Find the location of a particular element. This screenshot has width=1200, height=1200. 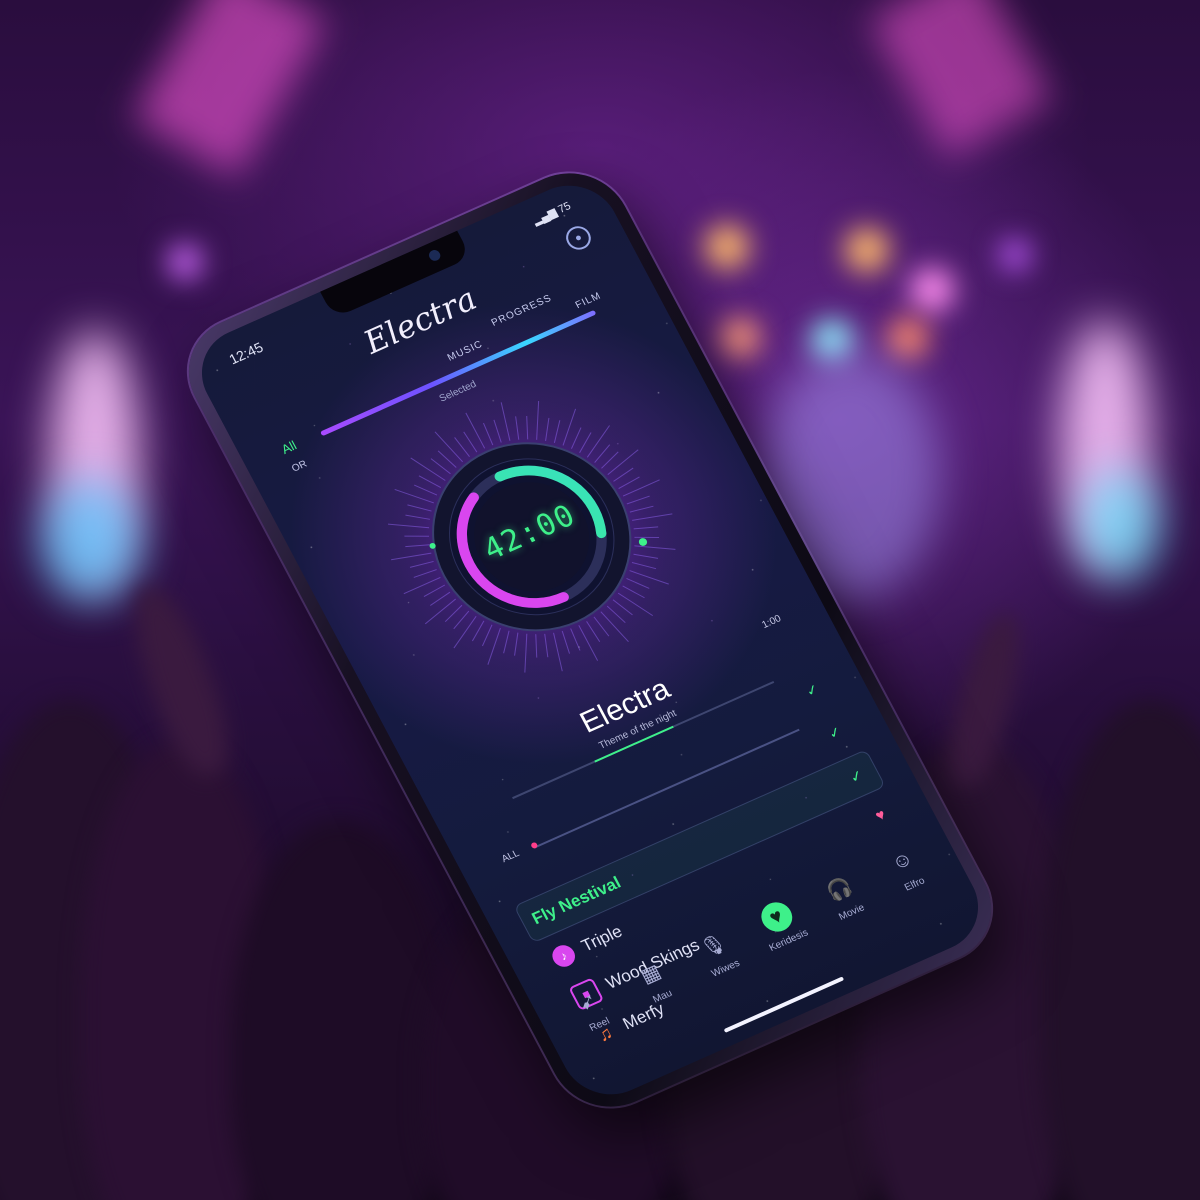

nav-label: Reel is located at coordinates (599, 1024).